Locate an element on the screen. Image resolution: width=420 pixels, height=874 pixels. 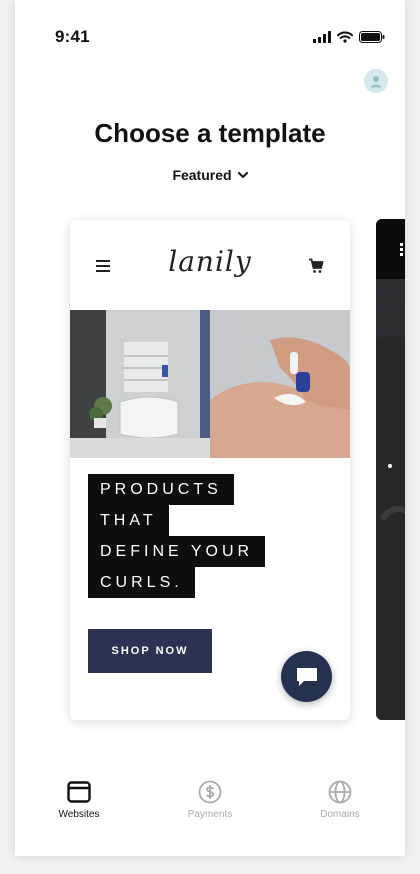
template-hero-image is located at coordinates (210, 384).